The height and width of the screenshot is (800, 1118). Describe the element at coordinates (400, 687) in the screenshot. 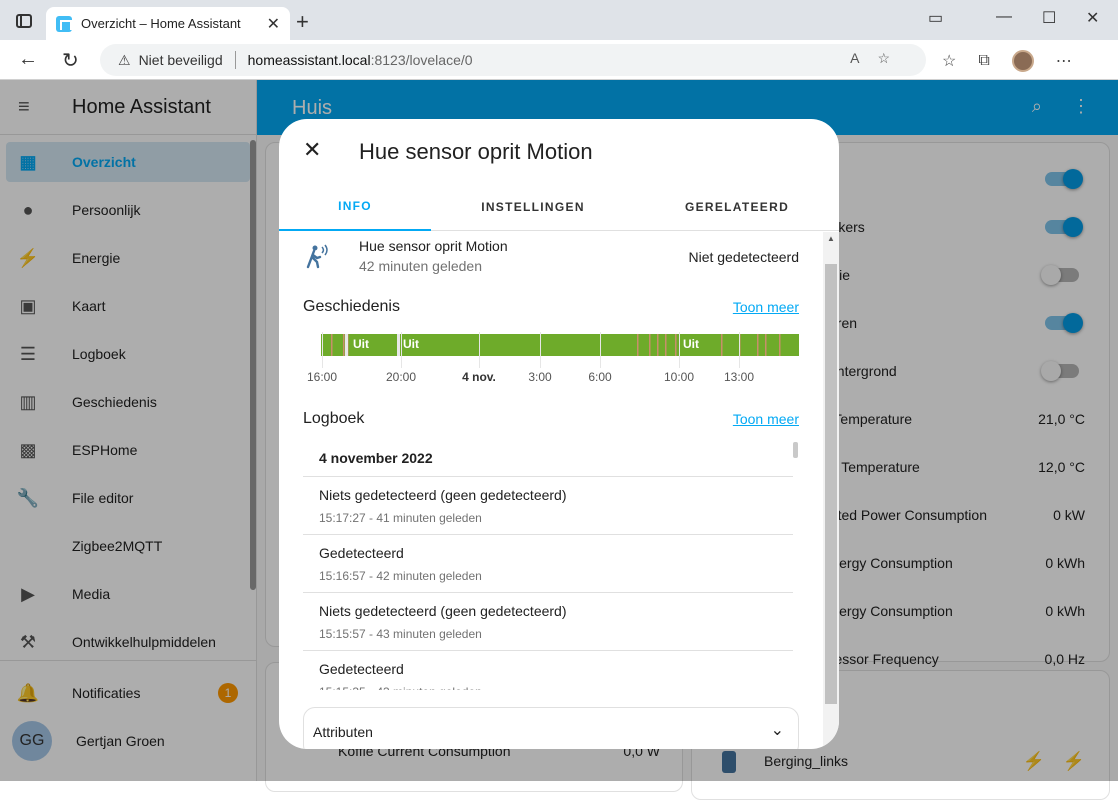

I see `logbook-timestamp: 15:15:35 - 43 minuten geleden` at that location.